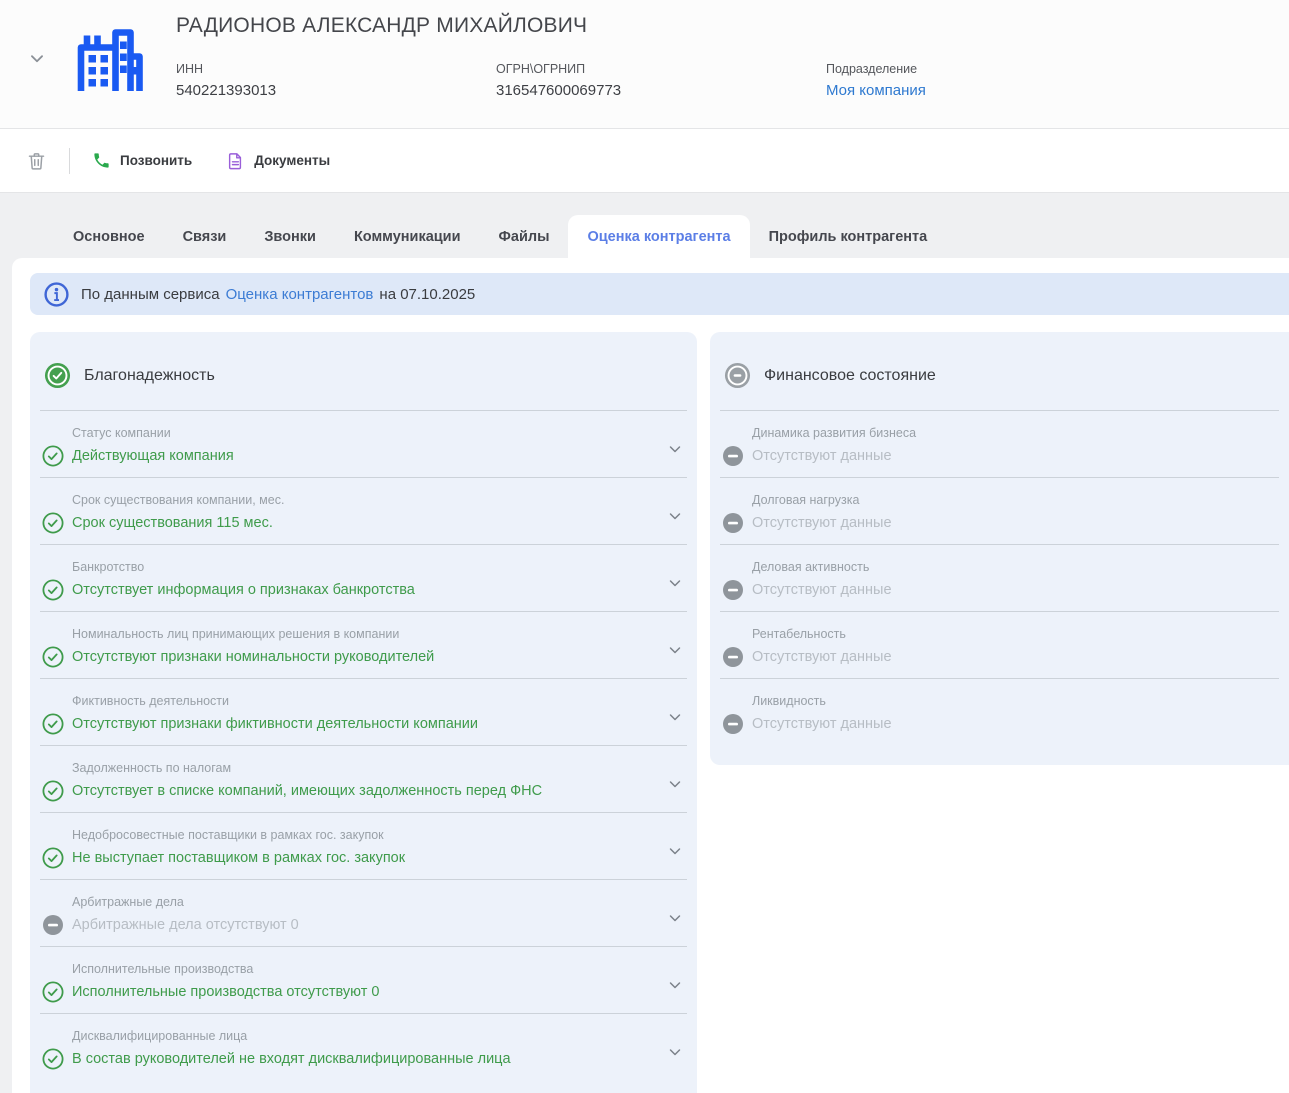 This screenshot has height=1093, width=1289. What do you see at coordinates (659, 236) in the screenshot?
I see `tab-counterparty-assessment: Оценка контрагента` at bounding box center [659, 236].